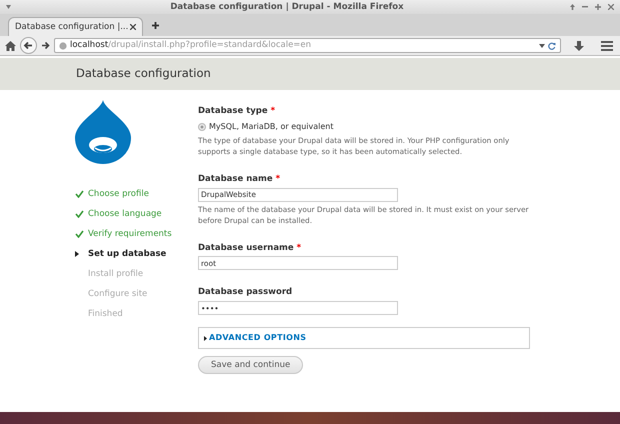 This screenshot has width=620, height=424. I want to click on field-label: Database password, so click(246, 292).